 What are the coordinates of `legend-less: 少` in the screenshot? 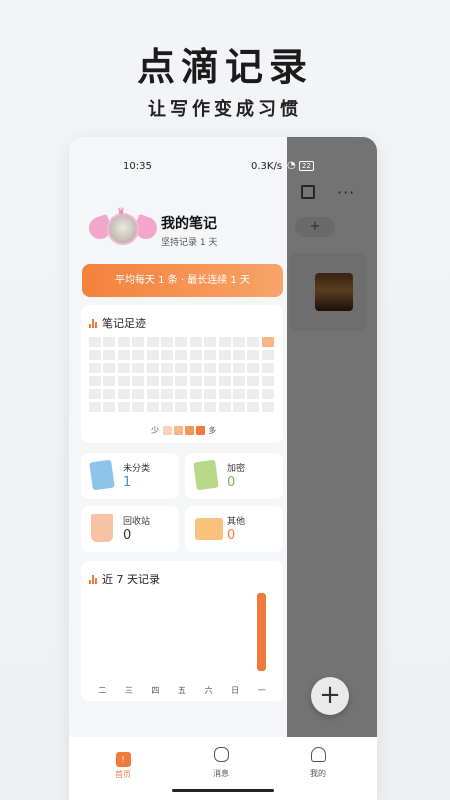 It's located at (155, 430).